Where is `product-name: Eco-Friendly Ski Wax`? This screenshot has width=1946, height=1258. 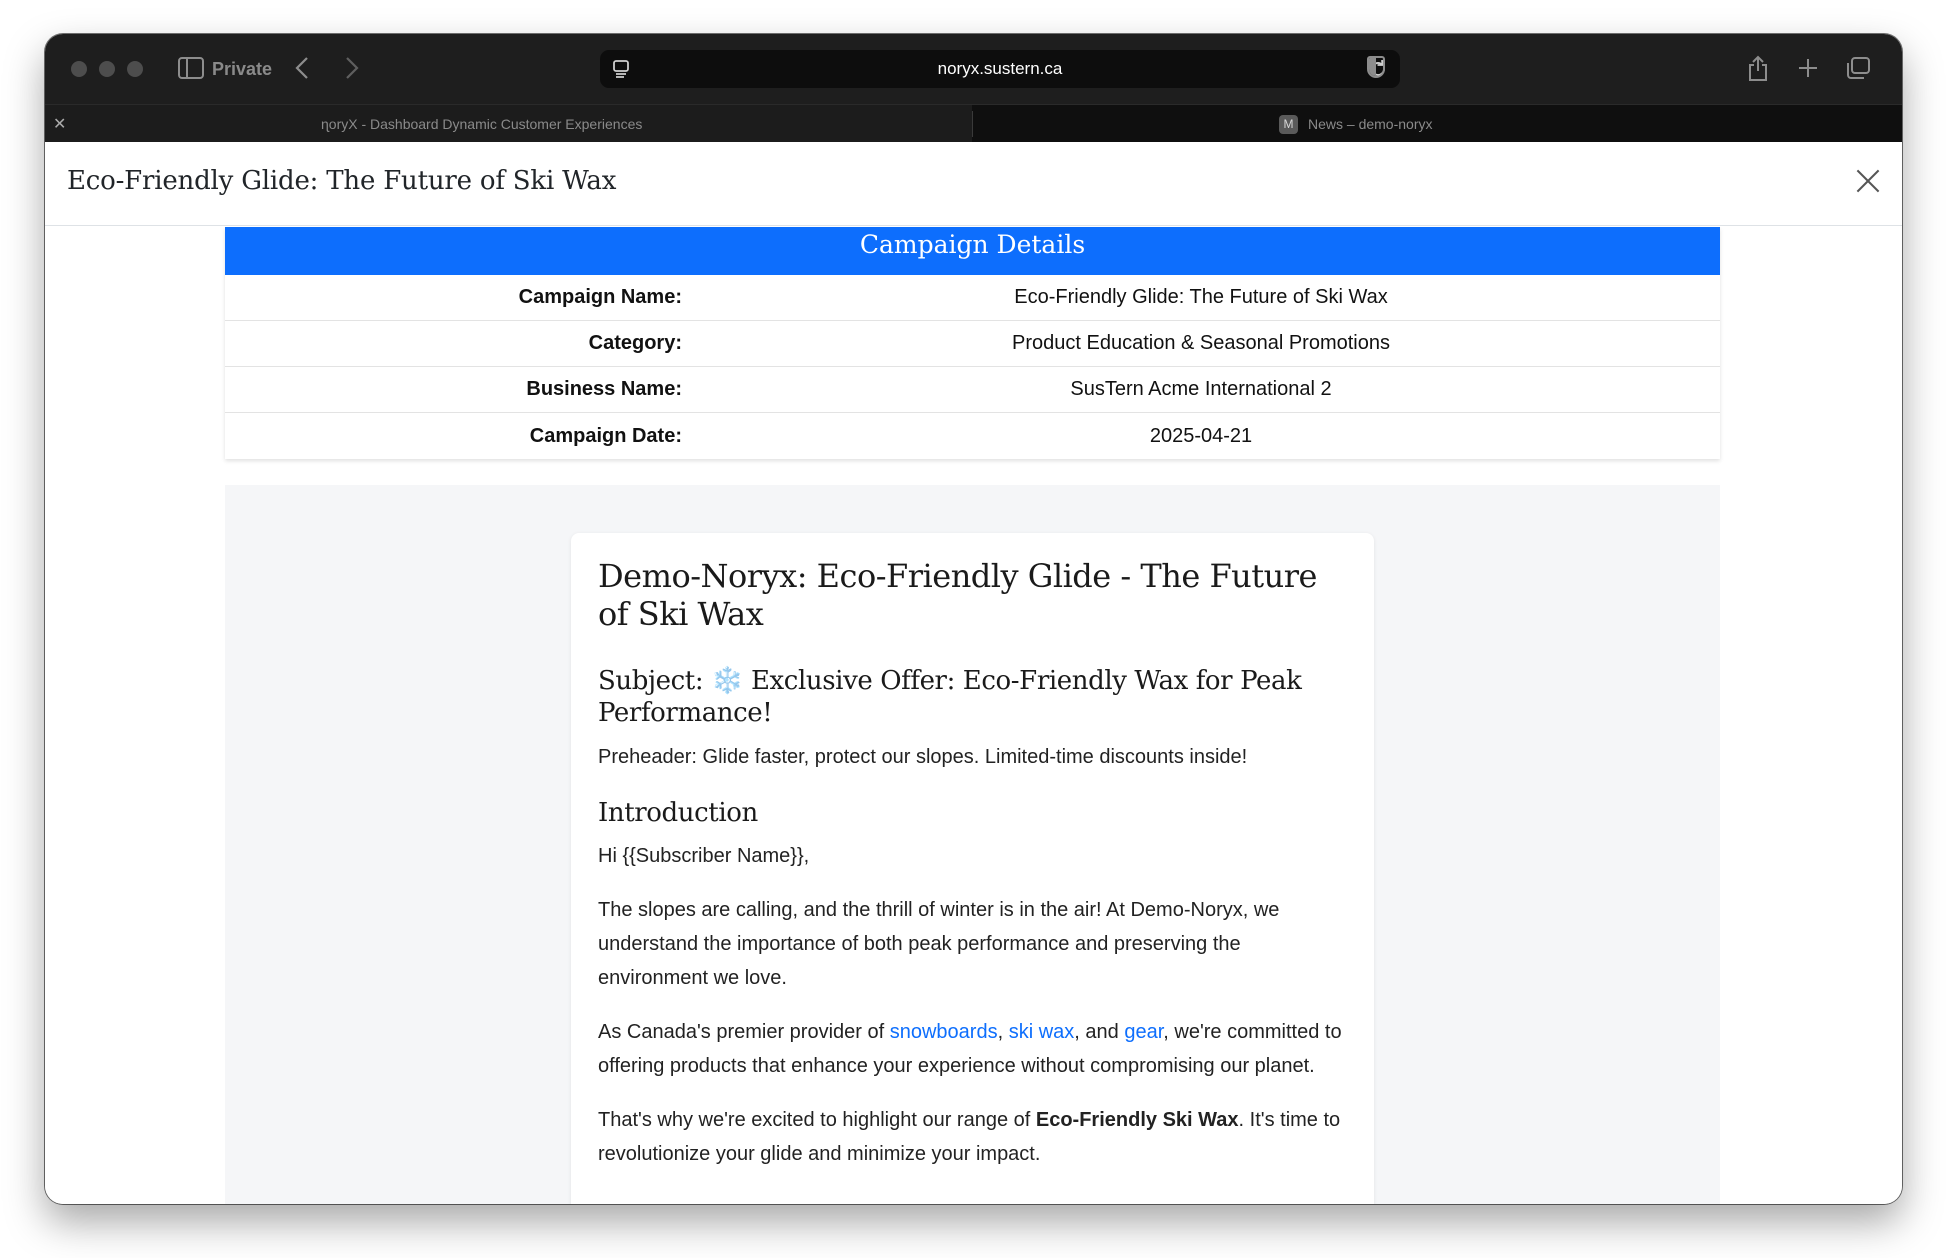 product-name: Eco-Friendly Ski Wax is located at coordinates (1137, 1120).